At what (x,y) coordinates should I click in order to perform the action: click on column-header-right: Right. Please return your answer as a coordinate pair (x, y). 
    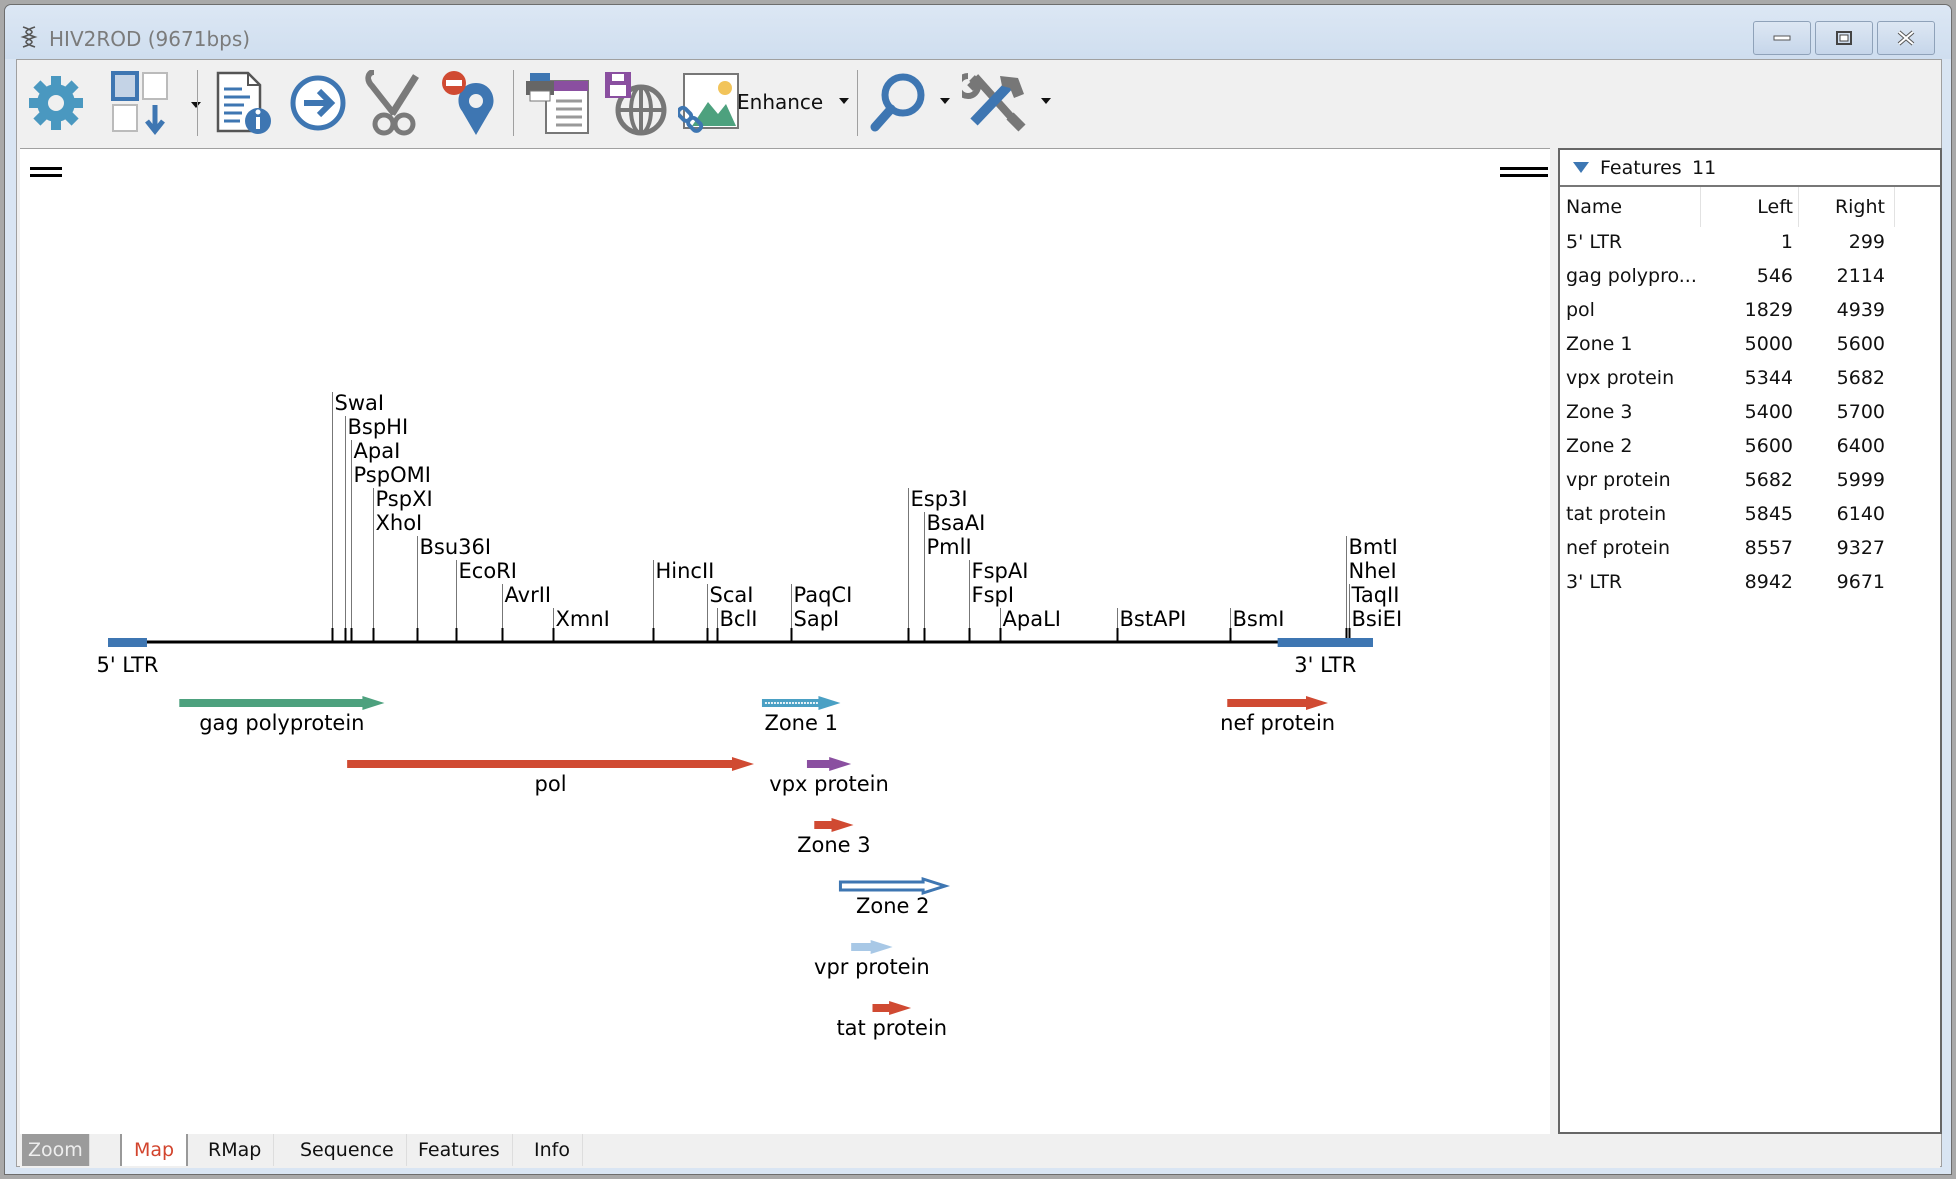
    Looking at the image, I should click on (1844, 207).